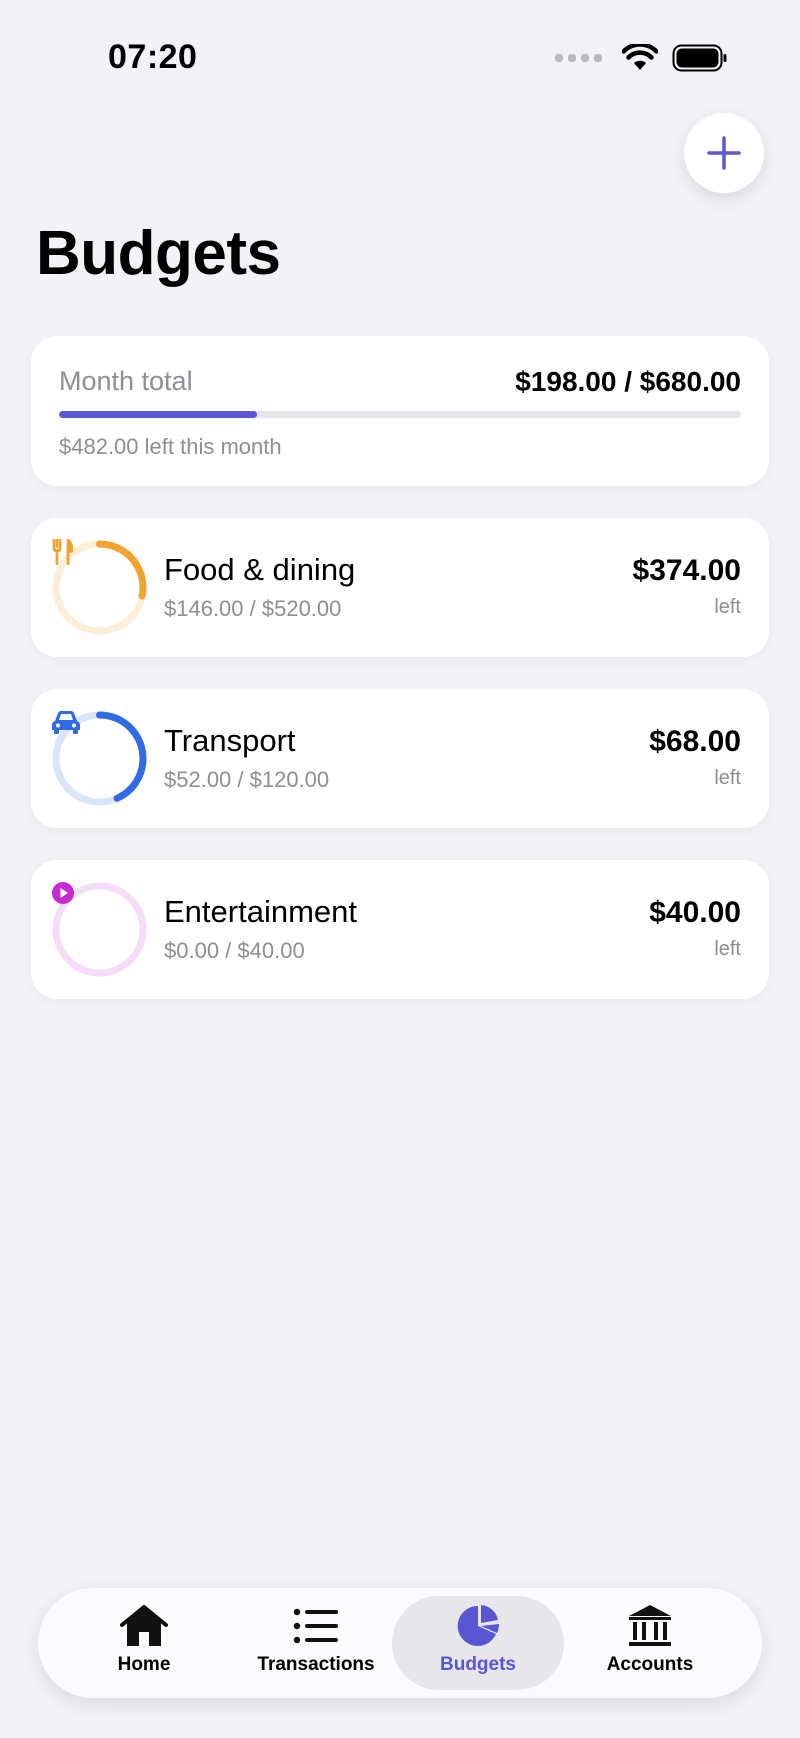 Image resolution: width=800 pixels, height=1738 pixels. What do you see at coordinates (316, 1626) in the screenshot?
I see `list-icon` at bounding box center [316, 1626].